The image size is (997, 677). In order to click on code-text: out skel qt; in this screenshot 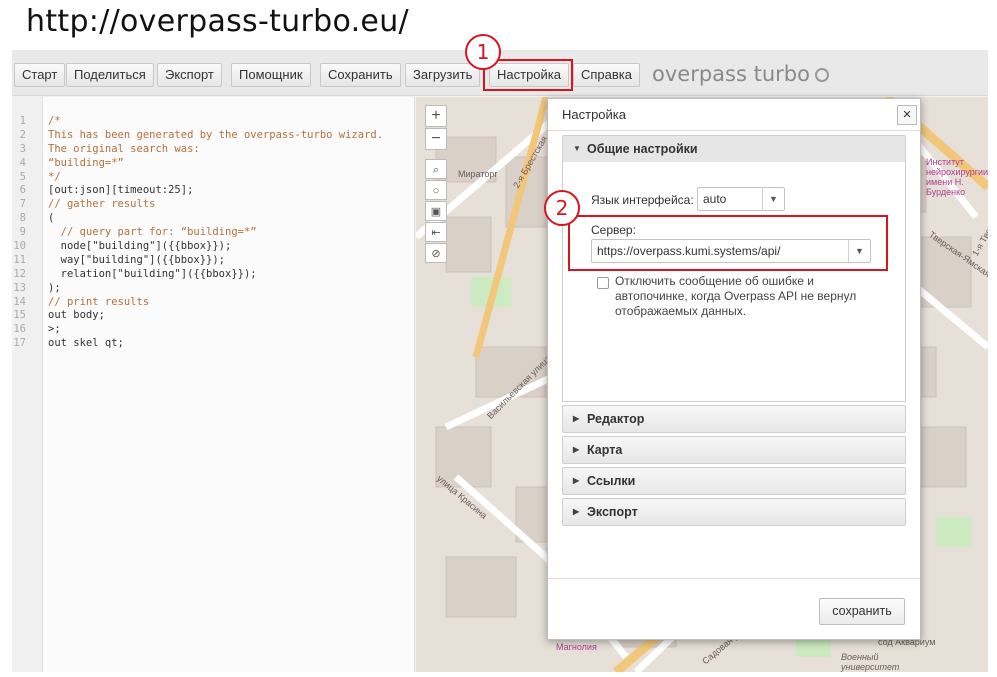, I will do `click(86, 343)`.